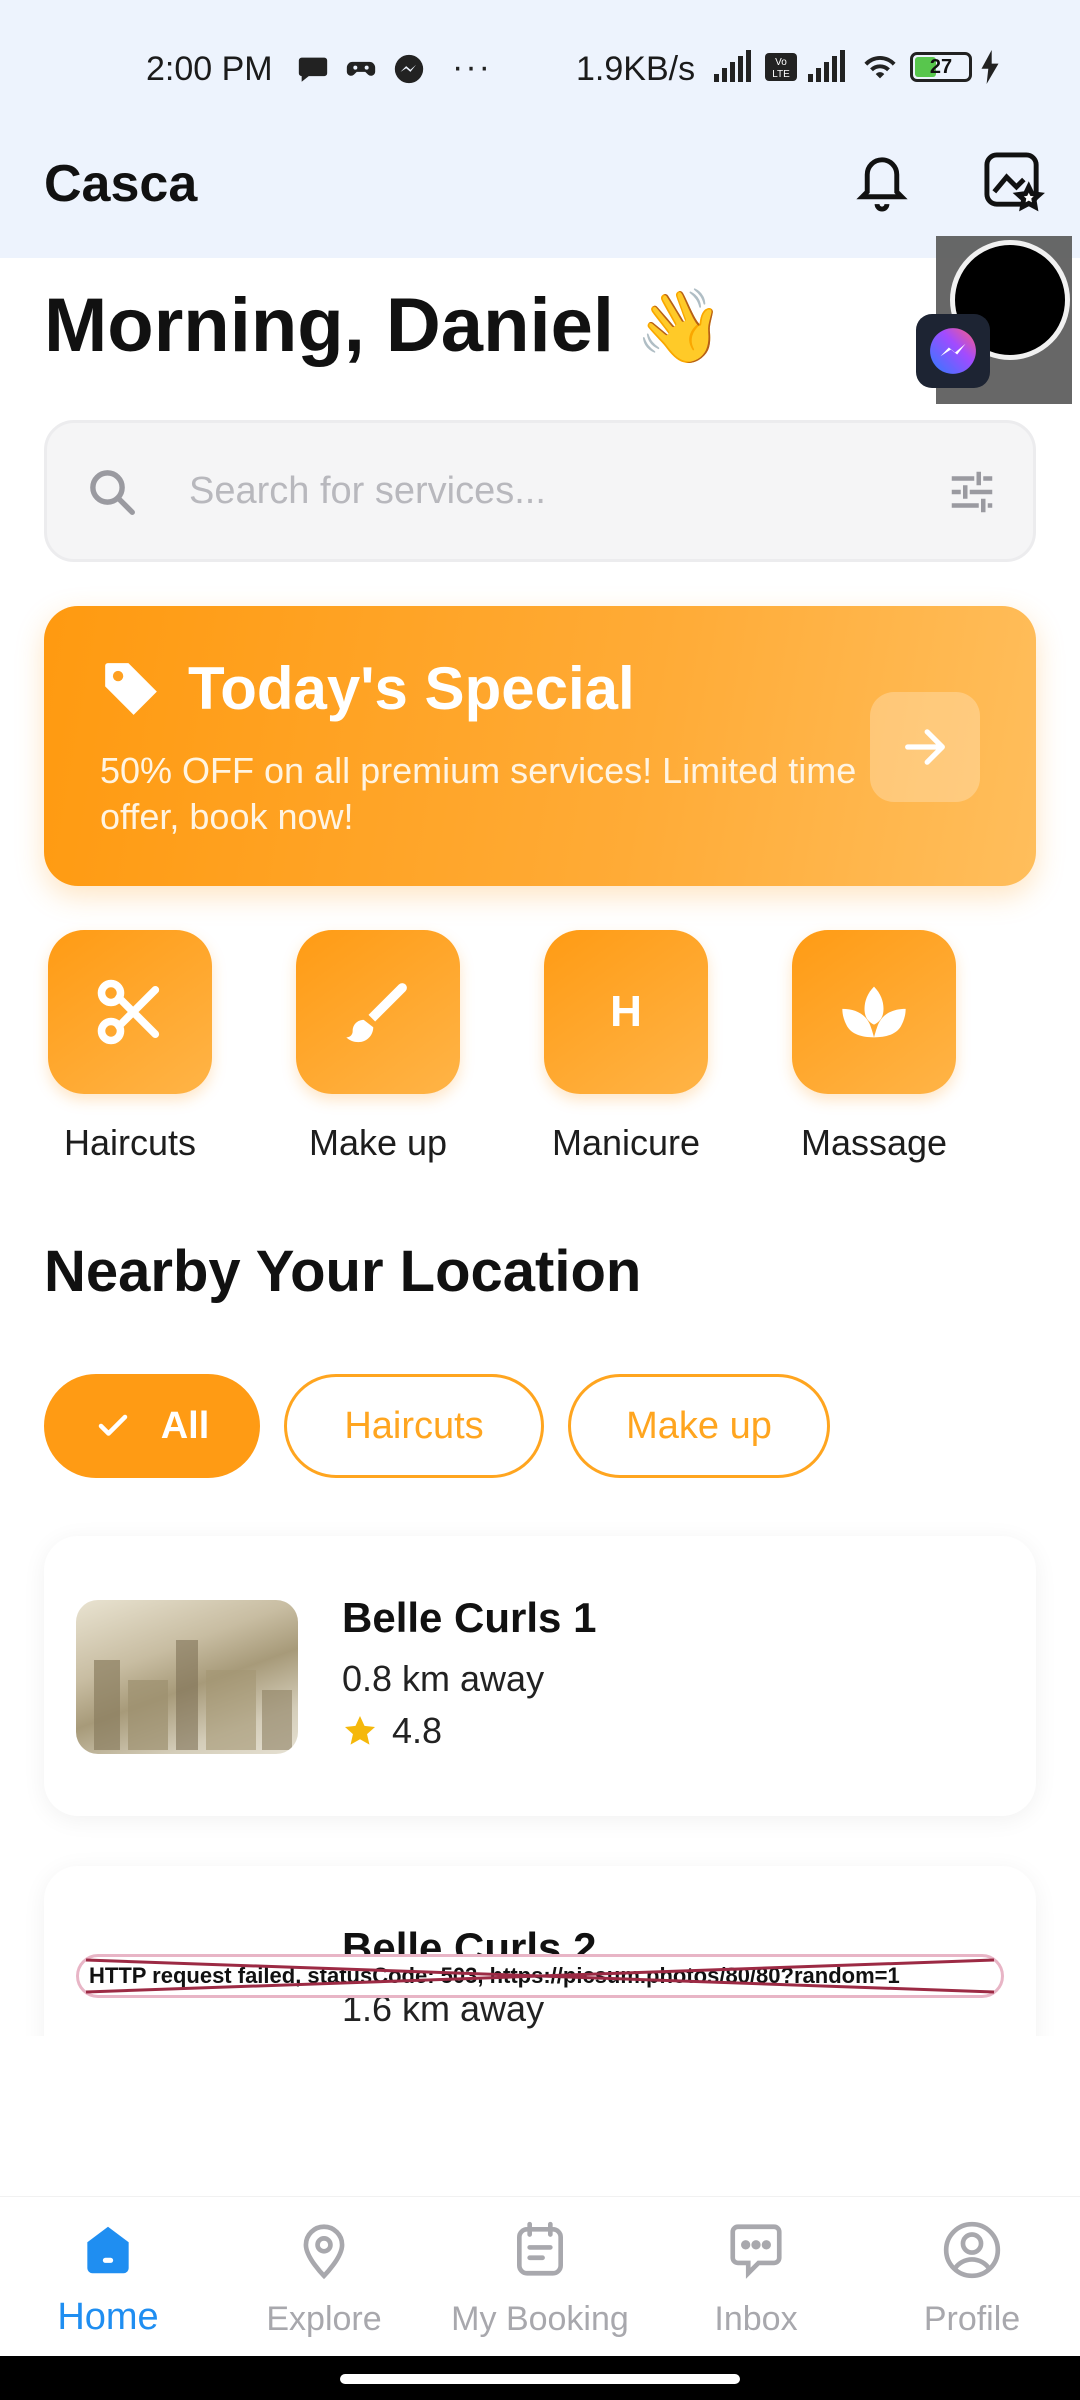  I want to click on gallery-button, so click(1014, 182).